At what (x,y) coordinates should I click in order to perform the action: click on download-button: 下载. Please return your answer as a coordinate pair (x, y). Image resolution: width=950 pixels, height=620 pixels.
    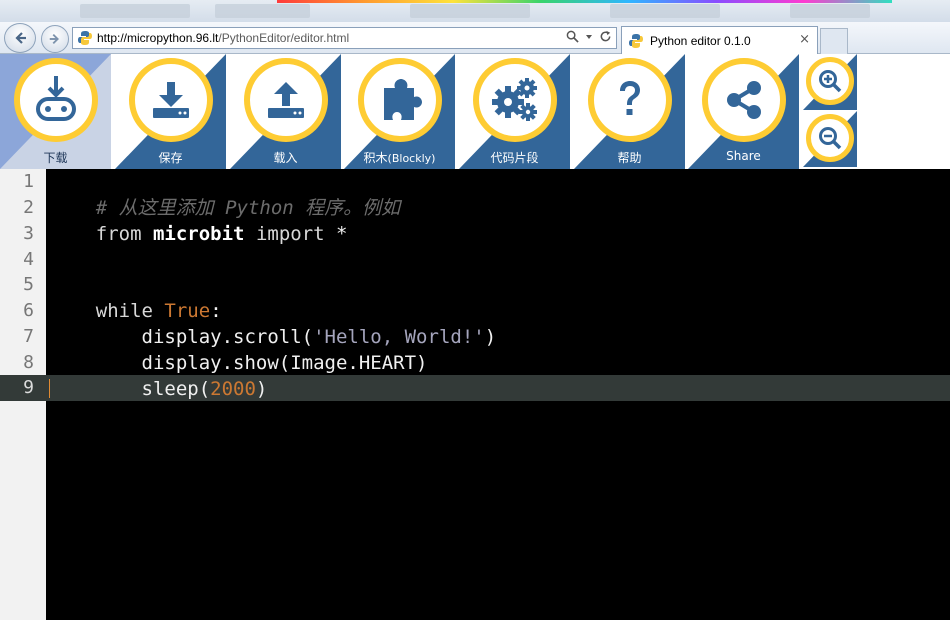
    Looking at the image, I should click on (55, 111).